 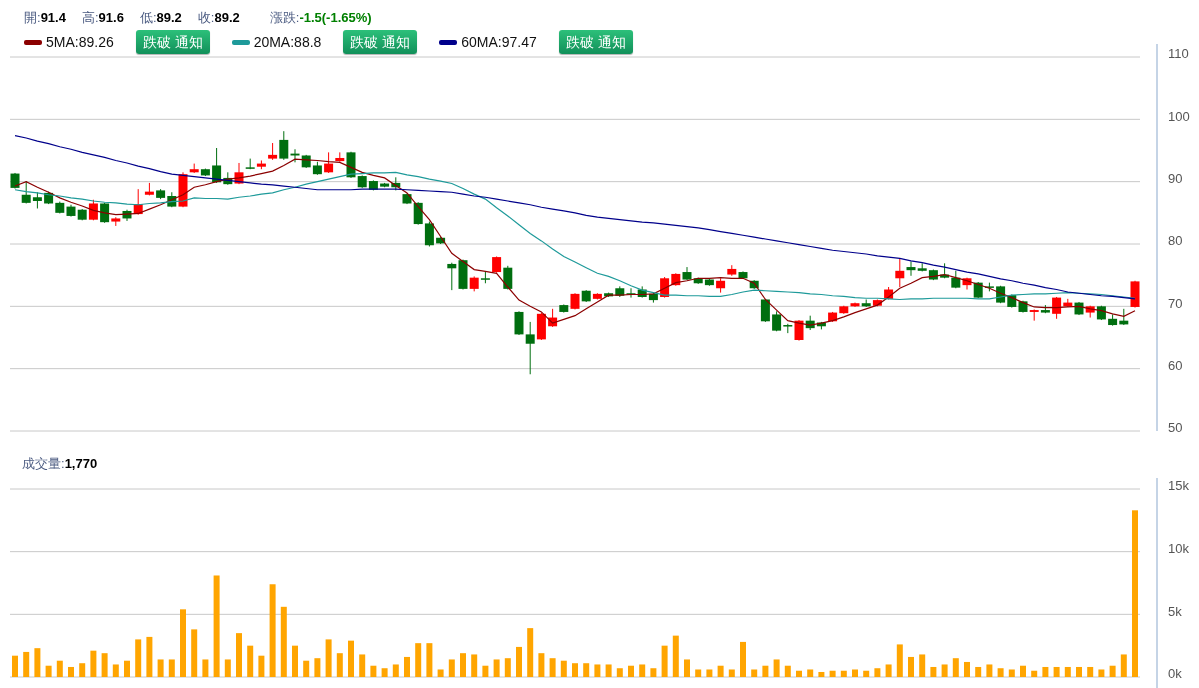 What do you see at coordinates (160, 18) in the screenshot?
I see `quote-item: 低:89.2` at bounding box center [160, 18].